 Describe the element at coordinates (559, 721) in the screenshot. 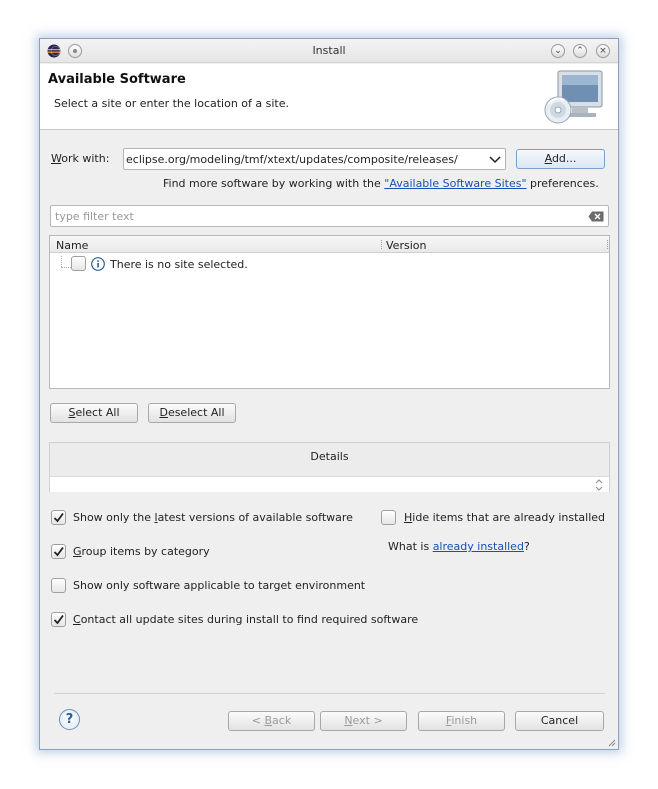

I see `cancel-button: Cancel` at that location.